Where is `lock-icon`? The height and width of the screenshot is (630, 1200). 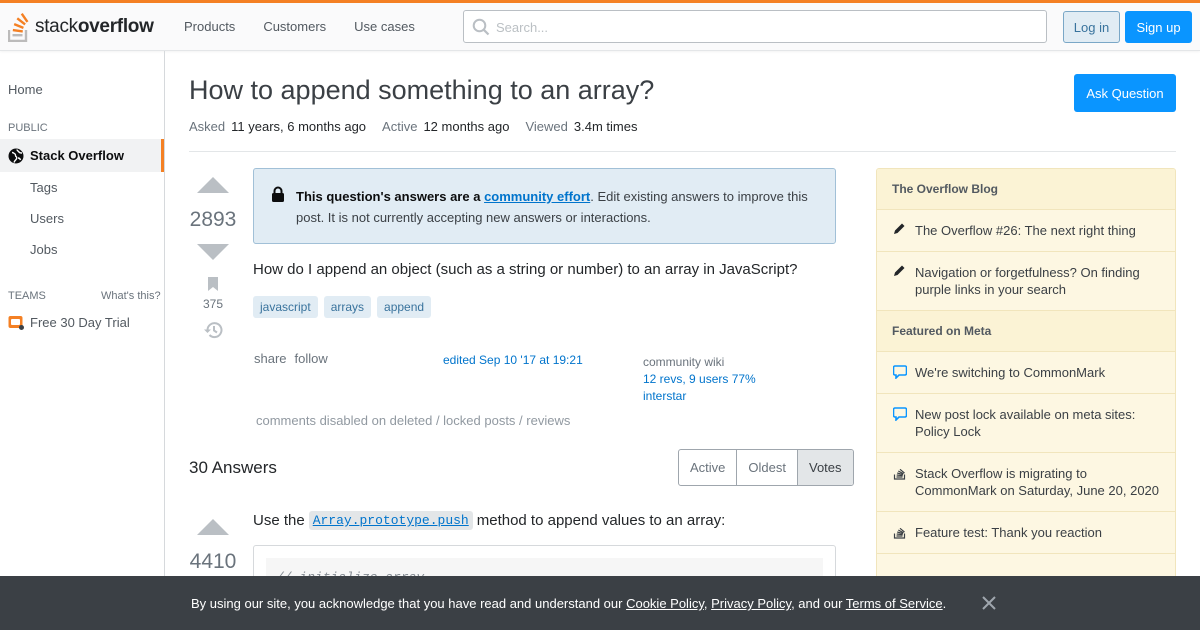 lock-icon is located at coordinates (278, 194).